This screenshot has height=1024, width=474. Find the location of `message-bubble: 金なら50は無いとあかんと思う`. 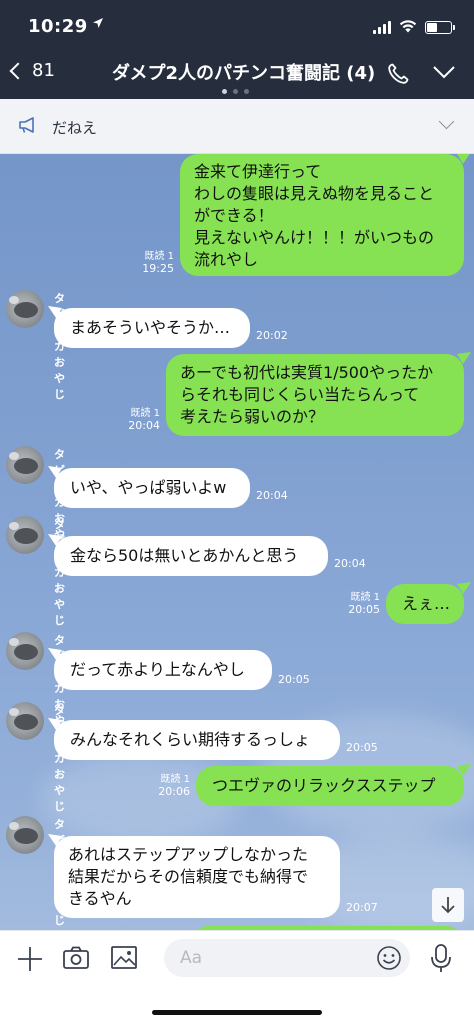

message-bubble: 金なら50は無いとあかんと思う is located at coordinates (191, 556).